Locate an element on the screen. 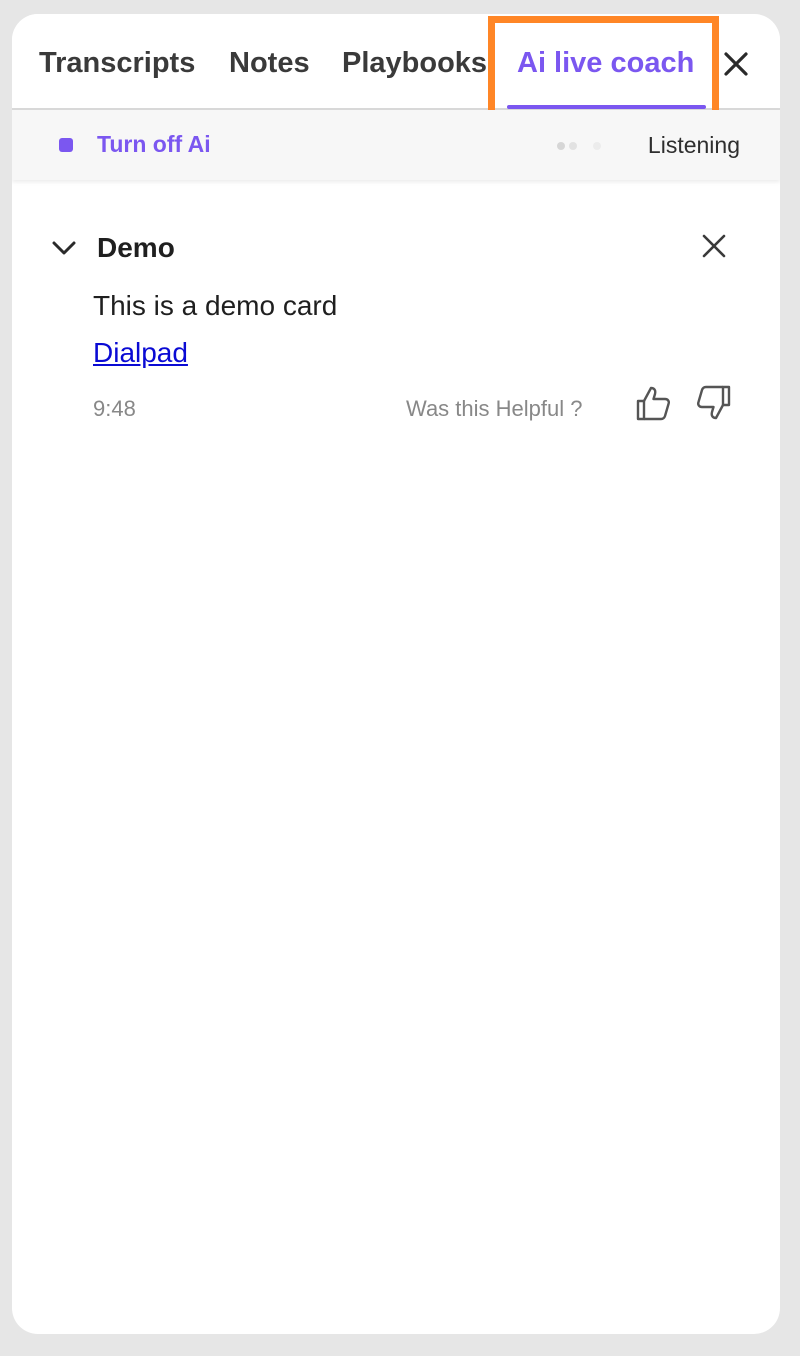 The image size is (800, 1356). ai-status-bar: Turn off Ai Listening is located at coordinates (396, 145).